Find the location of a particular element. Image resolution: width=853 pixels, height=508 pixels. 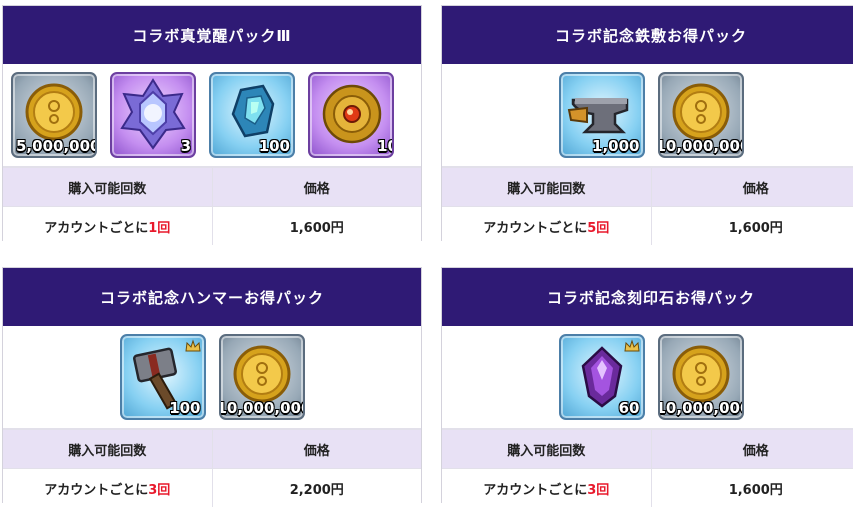

pack-title: コラボ真覚醒パックⅢ is located at coordinates (212, 35).